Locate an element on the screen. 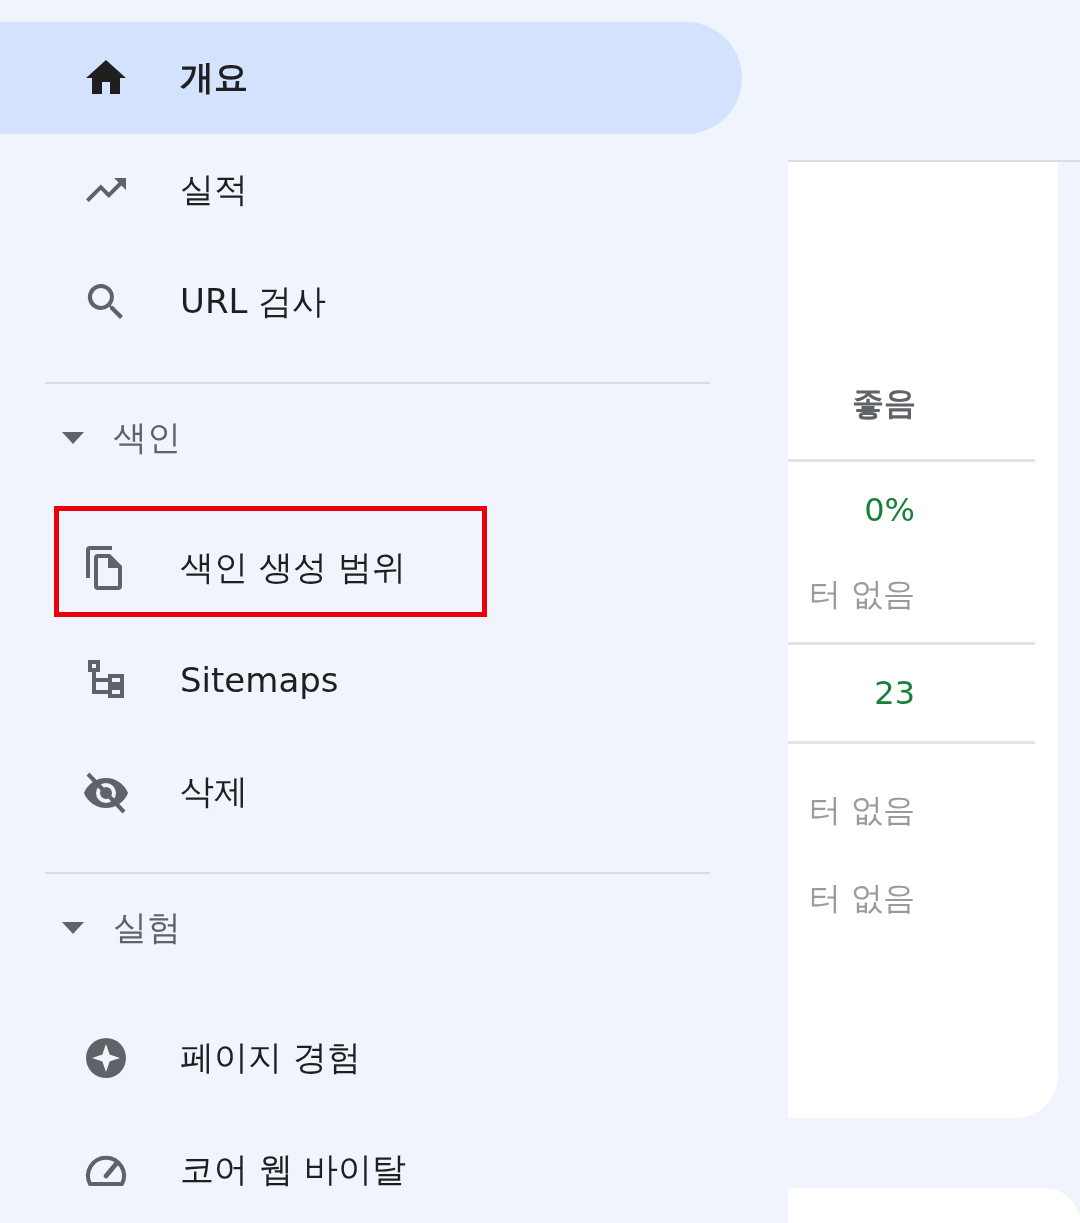 The width and height of the screenshot is (1080, 1223). nav-item: 삭제 is located at coordinates (371, 792).